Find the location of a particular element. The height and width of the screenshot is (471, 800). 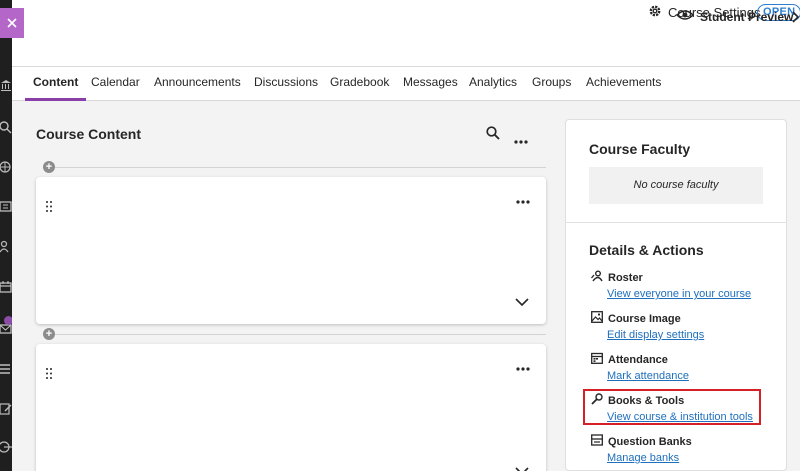

tab-announcements: Announcements is located at coordinates (197, 84).